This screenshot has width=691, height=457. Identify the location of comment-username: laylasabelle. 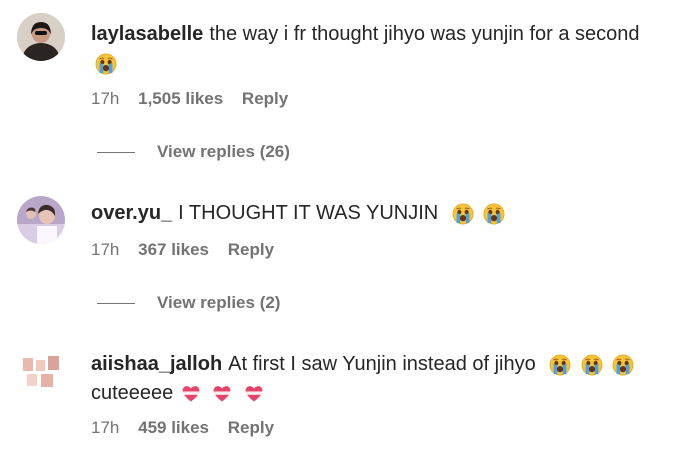
(147, 34).